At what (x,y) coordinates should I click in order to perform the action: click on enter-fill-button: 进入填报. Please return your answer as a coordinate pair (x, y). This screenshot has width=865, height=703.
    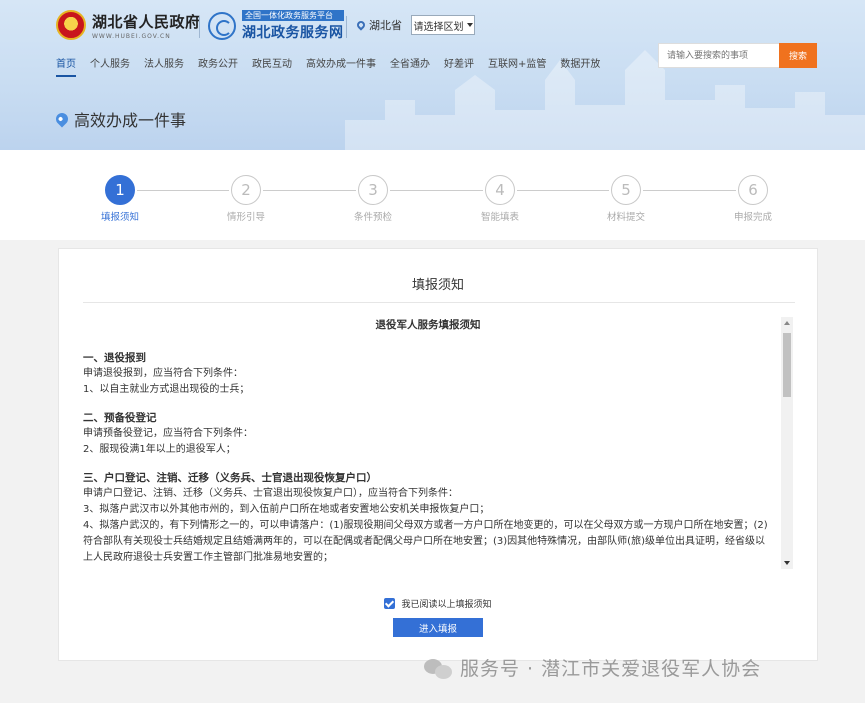
    Looking at the image, I should click on (438, 627).